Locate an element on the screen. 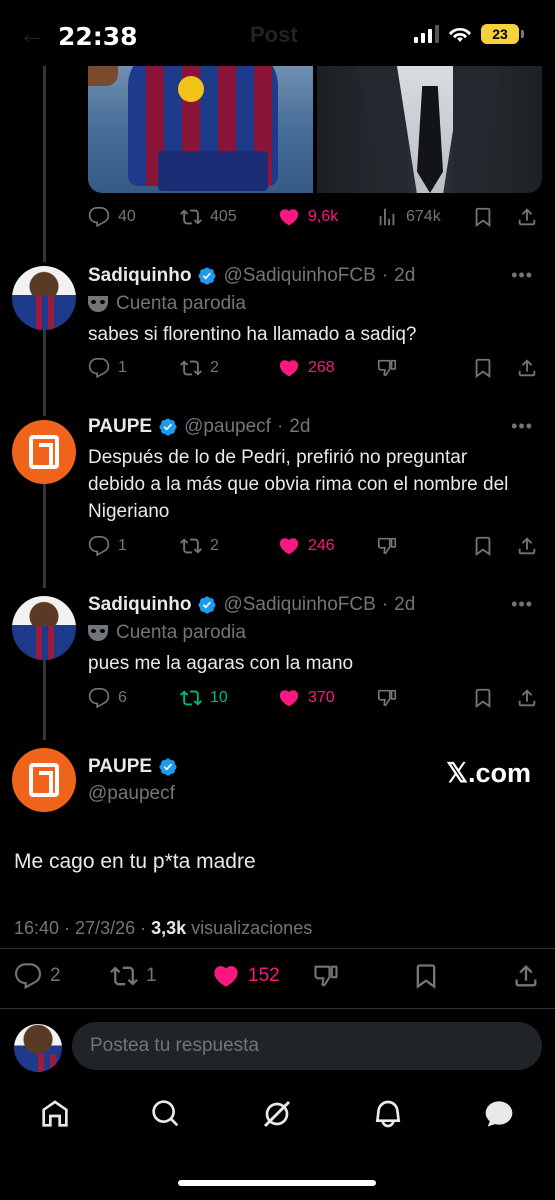  tweet-header: PAUPE @paupecf · 2d is located at coordinates (199, 427).